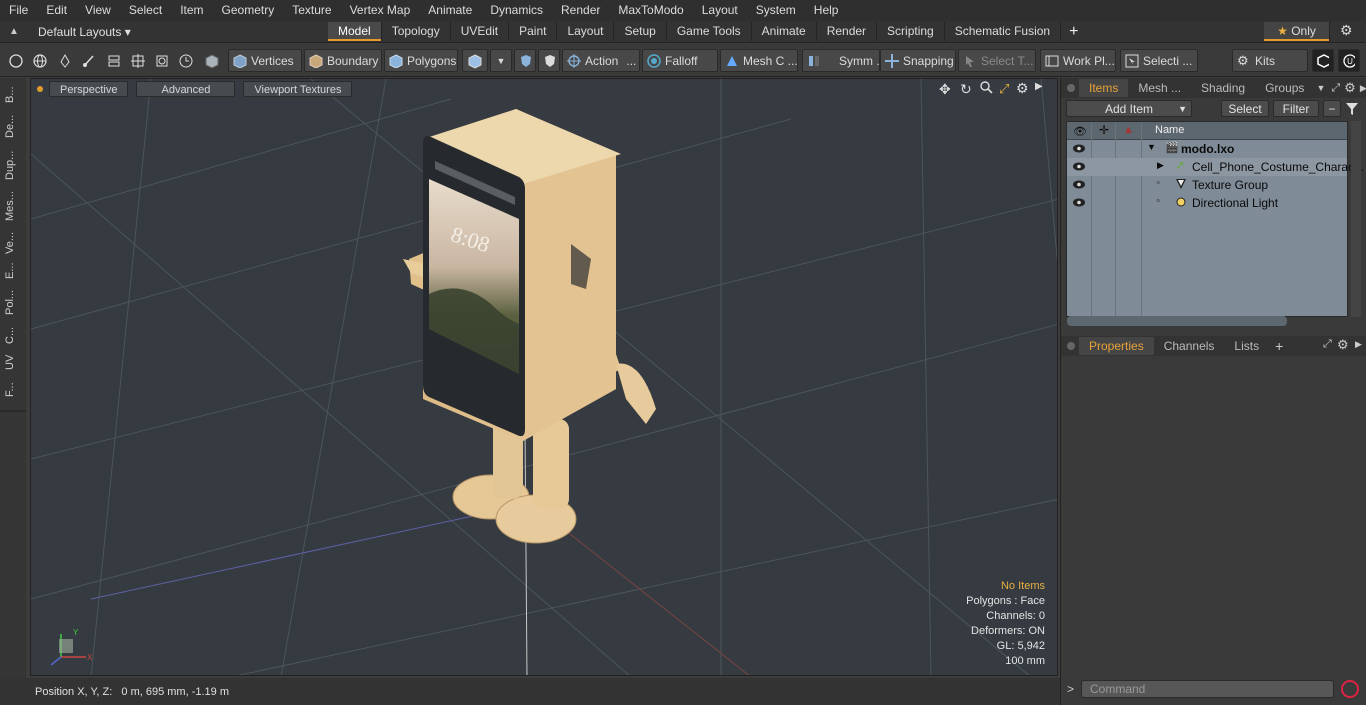 Image resolution: width=1366 pixels, height=705 pixels. What do you see at coordinates (14, 31) in the screenshot?
I see `layout-arrow-icon: ▲` at bounding box center [14, 31].